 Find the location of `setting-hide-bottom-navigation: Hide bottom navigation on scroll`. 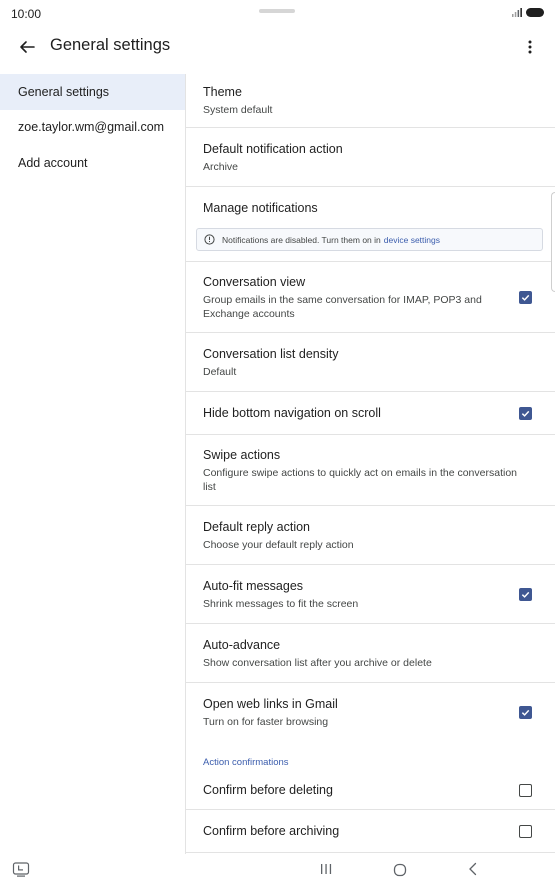

setting-hide-bottom-navigation: Hide bottom navigation on scroll is located at coordinates (370, 413).